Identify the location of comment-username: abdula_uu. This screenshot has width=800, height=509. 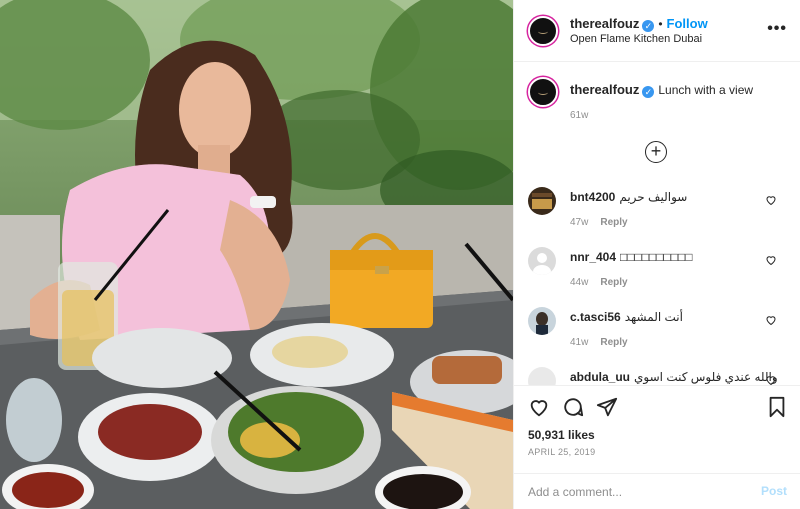
(600, 377).